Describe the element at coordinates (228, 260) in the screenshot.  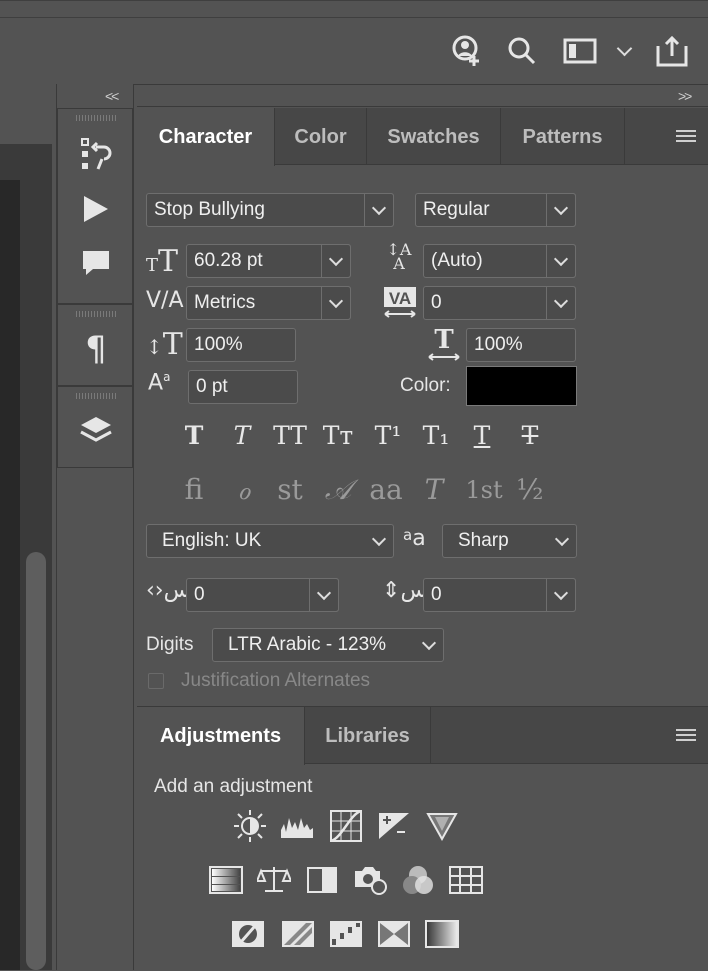
I see `font-size-value: 60.28 pt` at that location.